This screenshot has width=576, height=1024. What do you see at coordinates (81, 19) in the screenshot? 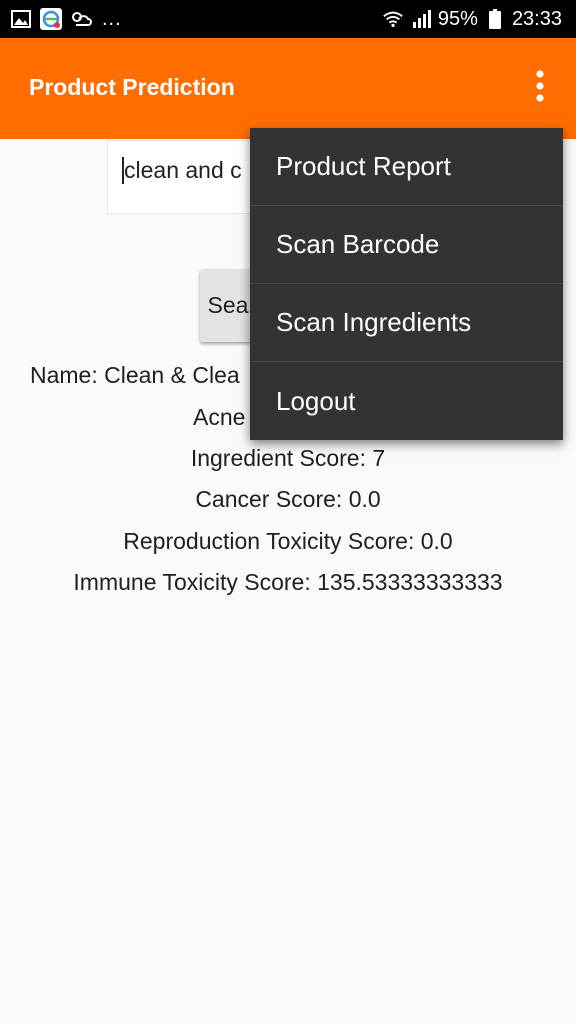
I see `weather-icon` at bounding box center [81, 19].